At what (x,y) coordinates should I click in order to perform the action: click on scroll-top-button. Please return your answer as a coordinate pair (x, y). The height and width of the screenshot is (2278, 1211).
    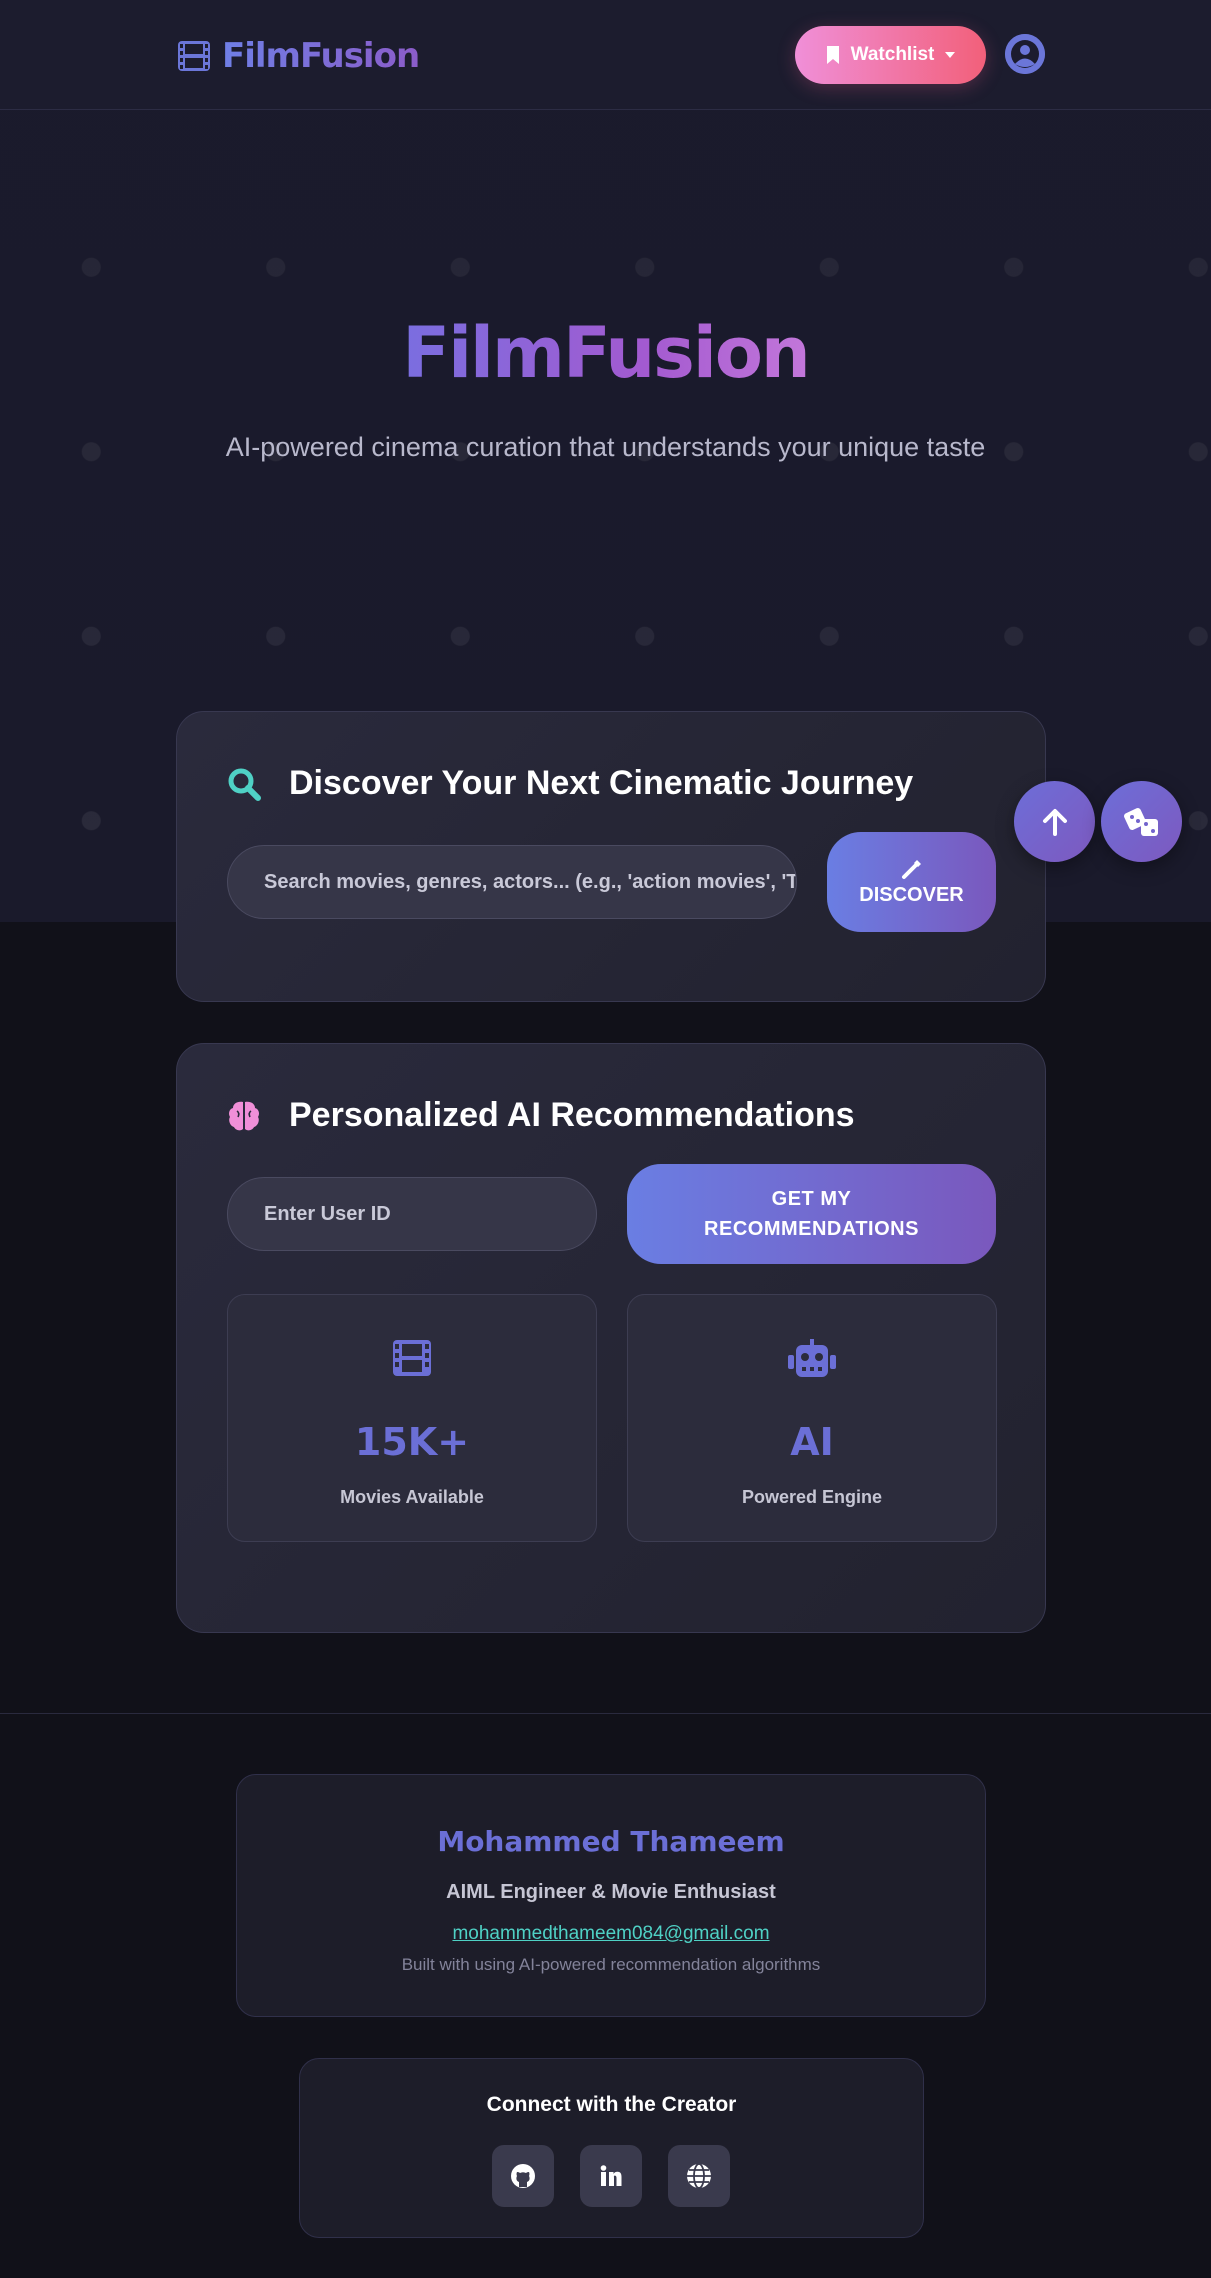
    Looking at the image, I should click on (1054, 821).